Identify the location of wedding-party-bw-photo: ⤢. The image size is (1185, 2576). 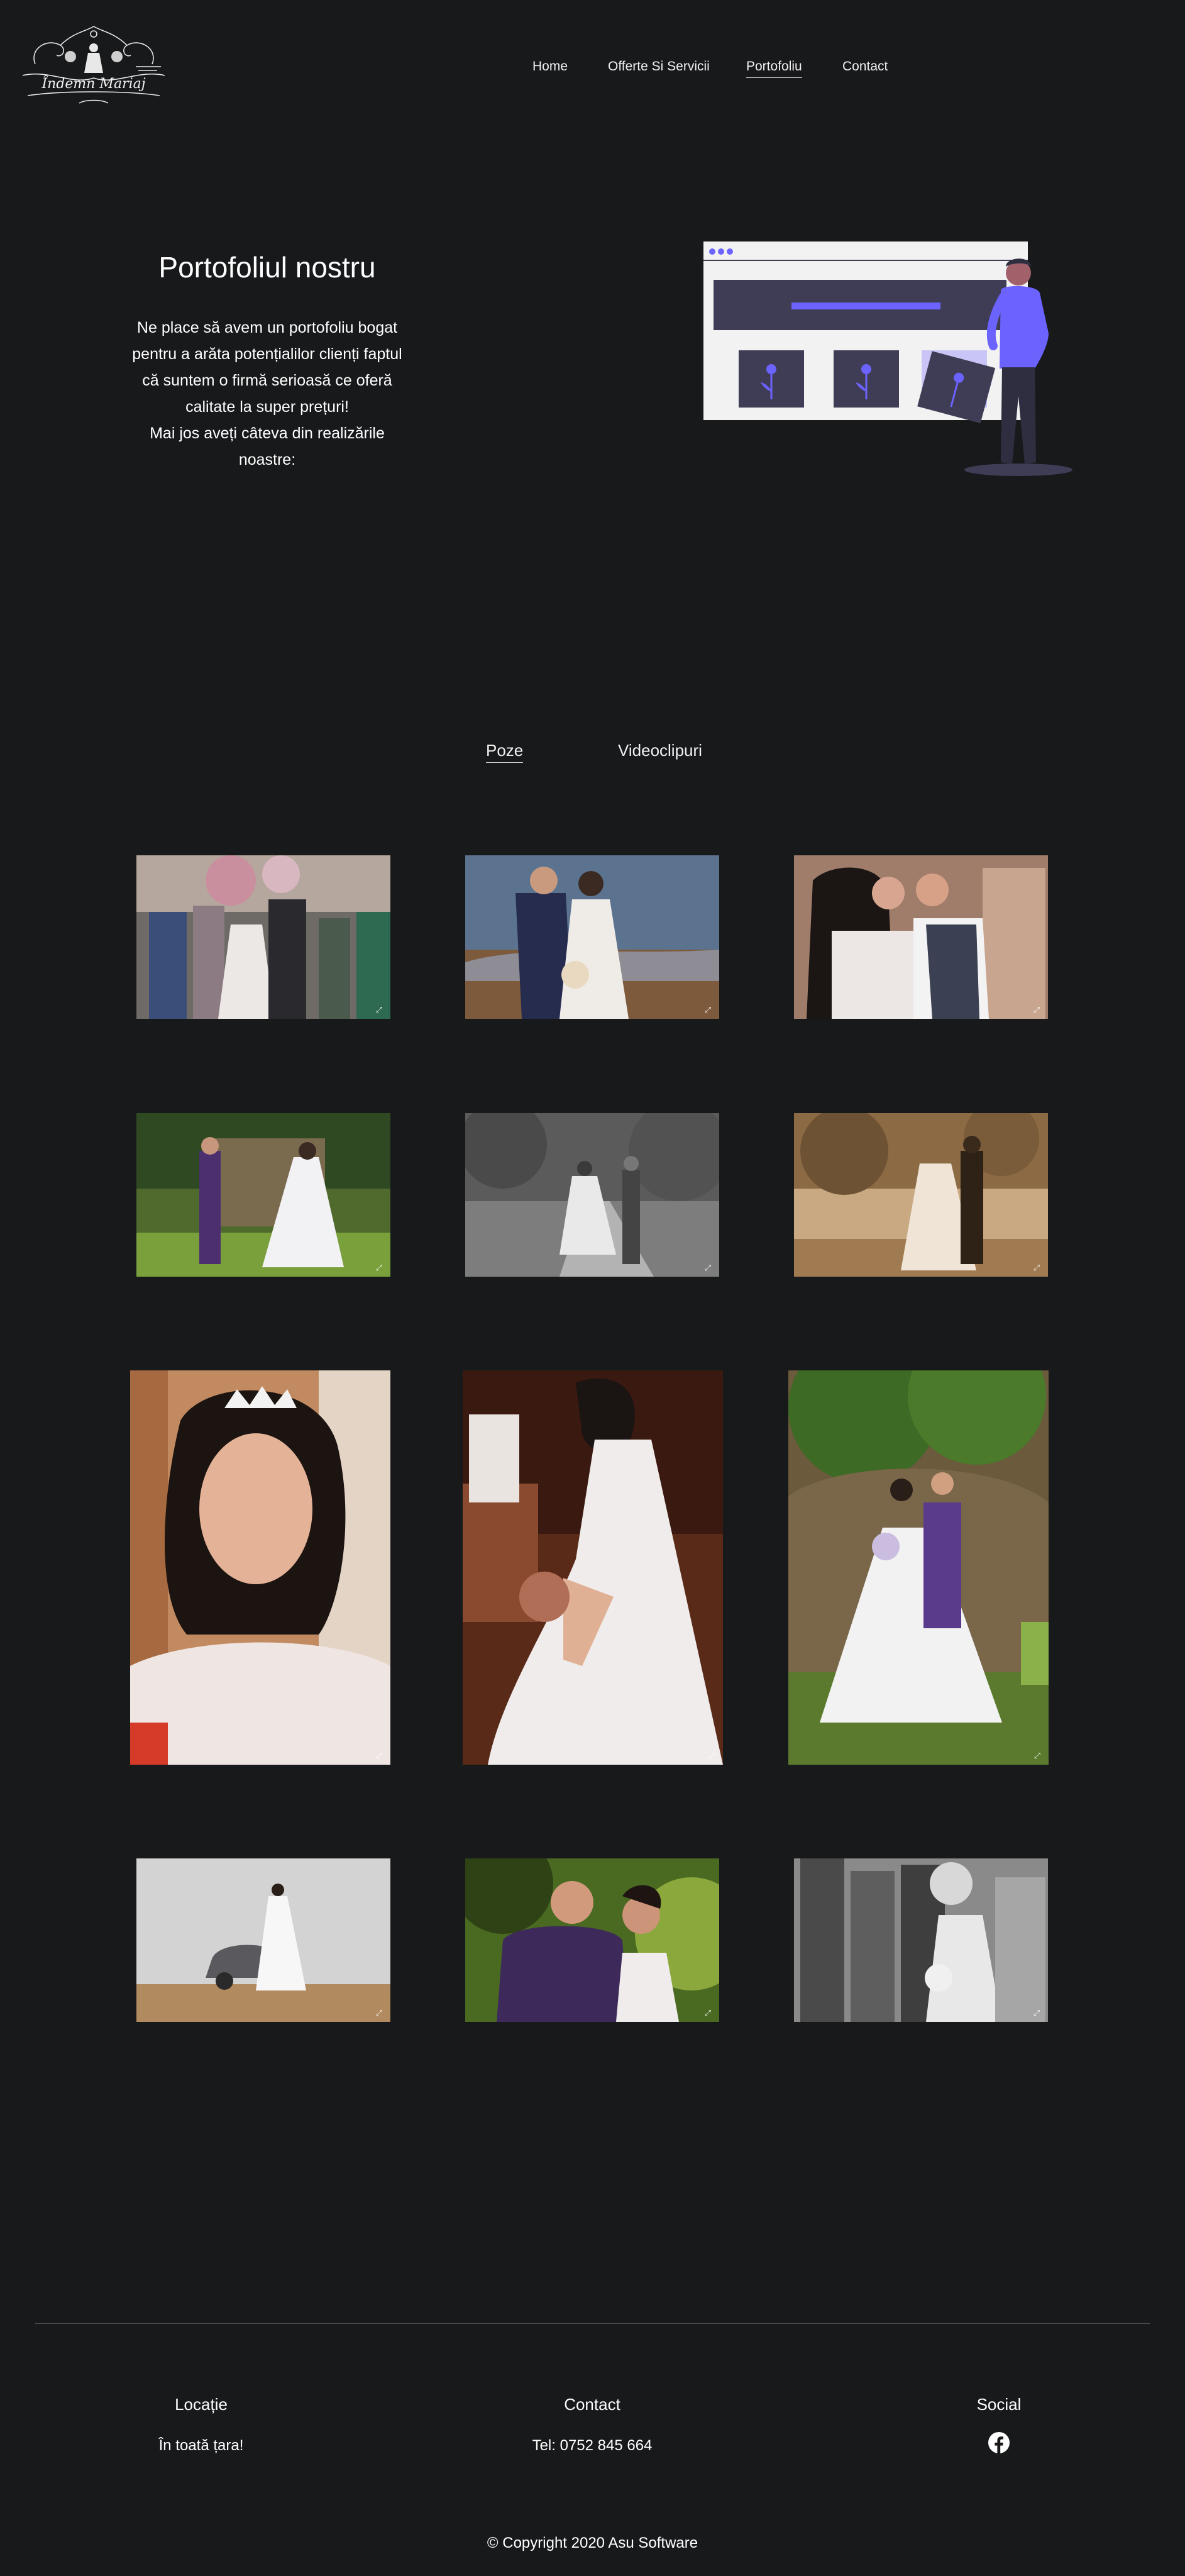
(921, 1940).